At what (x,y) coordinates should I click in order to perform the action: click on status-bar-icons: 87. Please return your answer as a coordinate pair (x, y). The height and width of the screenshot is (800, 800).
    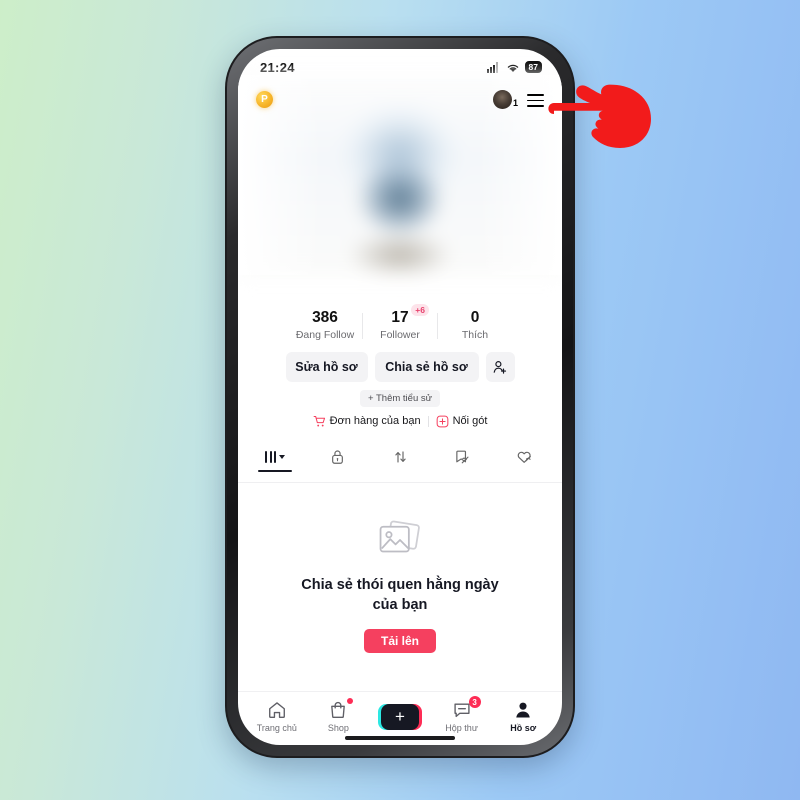
    Looking at the image, I should click on (514, 67).